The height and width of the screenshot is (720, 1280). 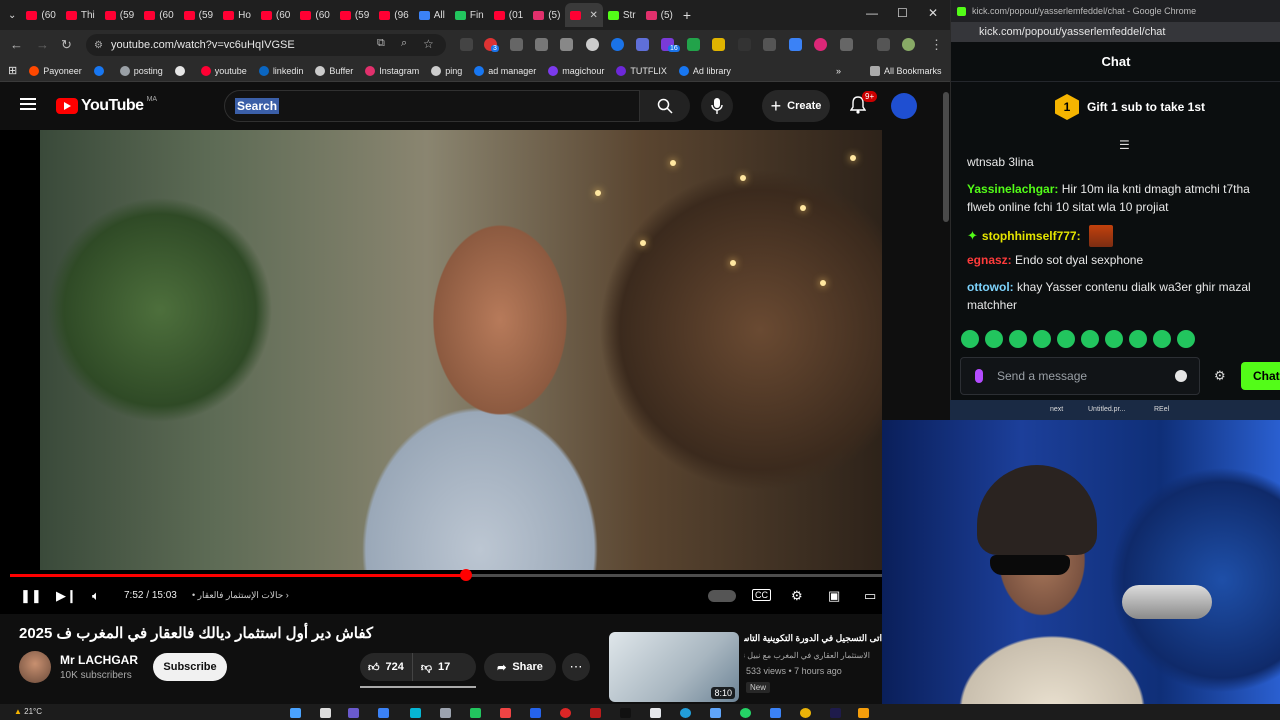 What do you see at coordinates (505, 70) in the screenshot?
I see `bookmark-item: ad manager` at bounding box center [505, 70].